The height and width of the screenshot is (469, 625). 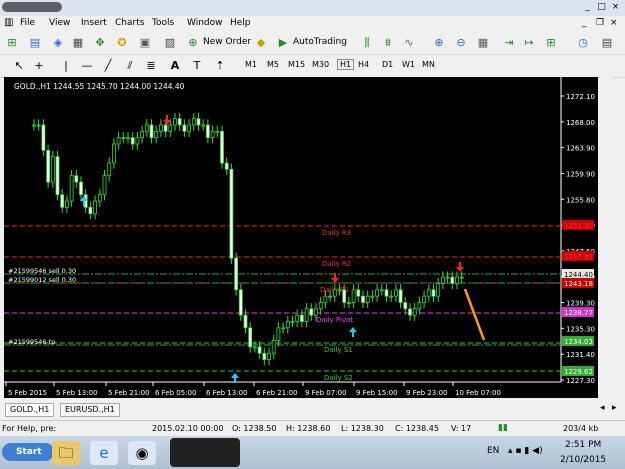 I want to click on profiles-icon: ▤, so click(x=35, y=43).